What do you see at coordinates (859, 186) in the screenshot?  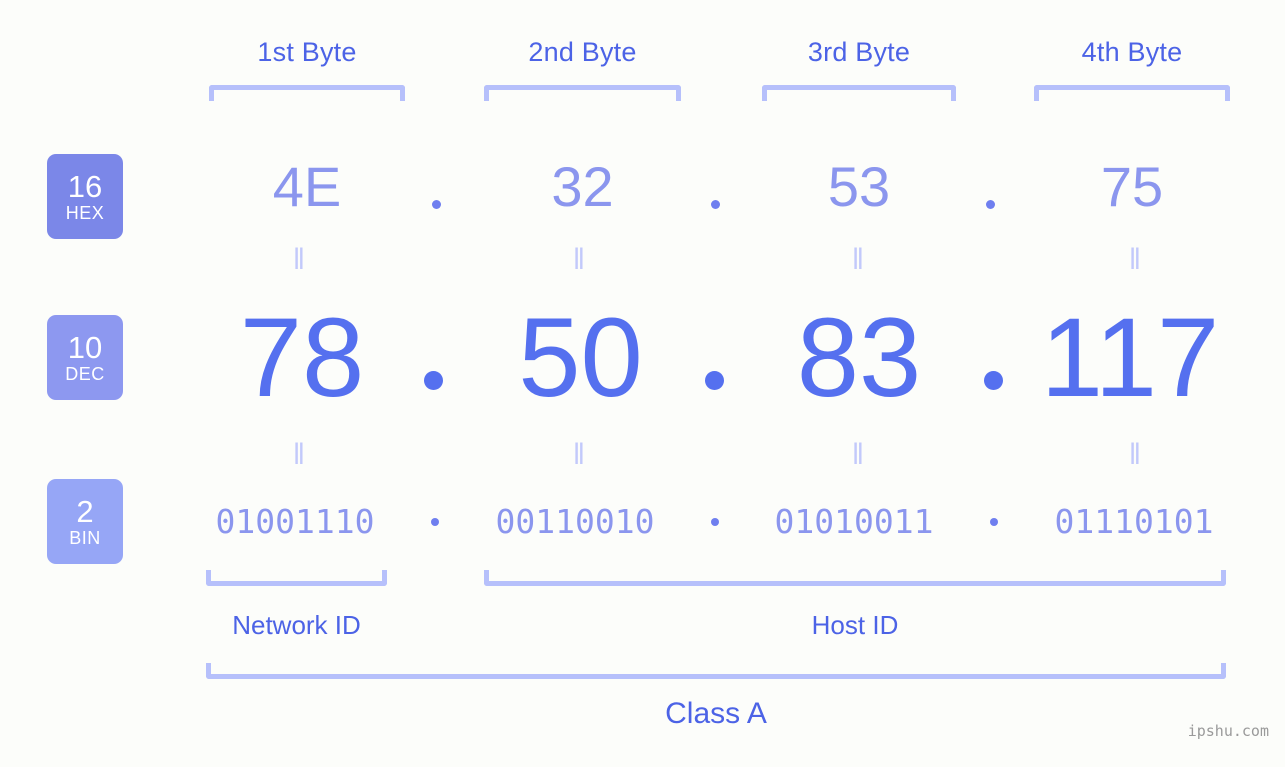 I see `hex-value-3: 53` at bounding box center [859, 186].